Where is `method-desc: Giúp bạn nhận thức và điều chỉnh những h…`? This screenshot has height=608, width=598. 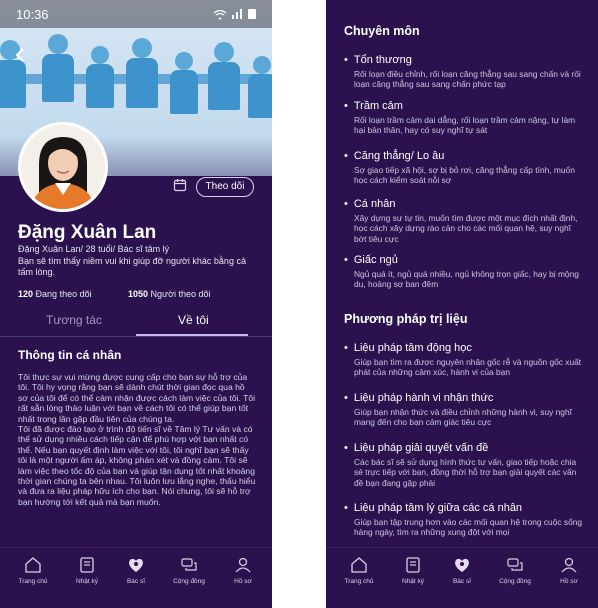
method-desc: Giúp bạn nhận thức và điều chỉnh những h… is located at coordinates (463, 417).